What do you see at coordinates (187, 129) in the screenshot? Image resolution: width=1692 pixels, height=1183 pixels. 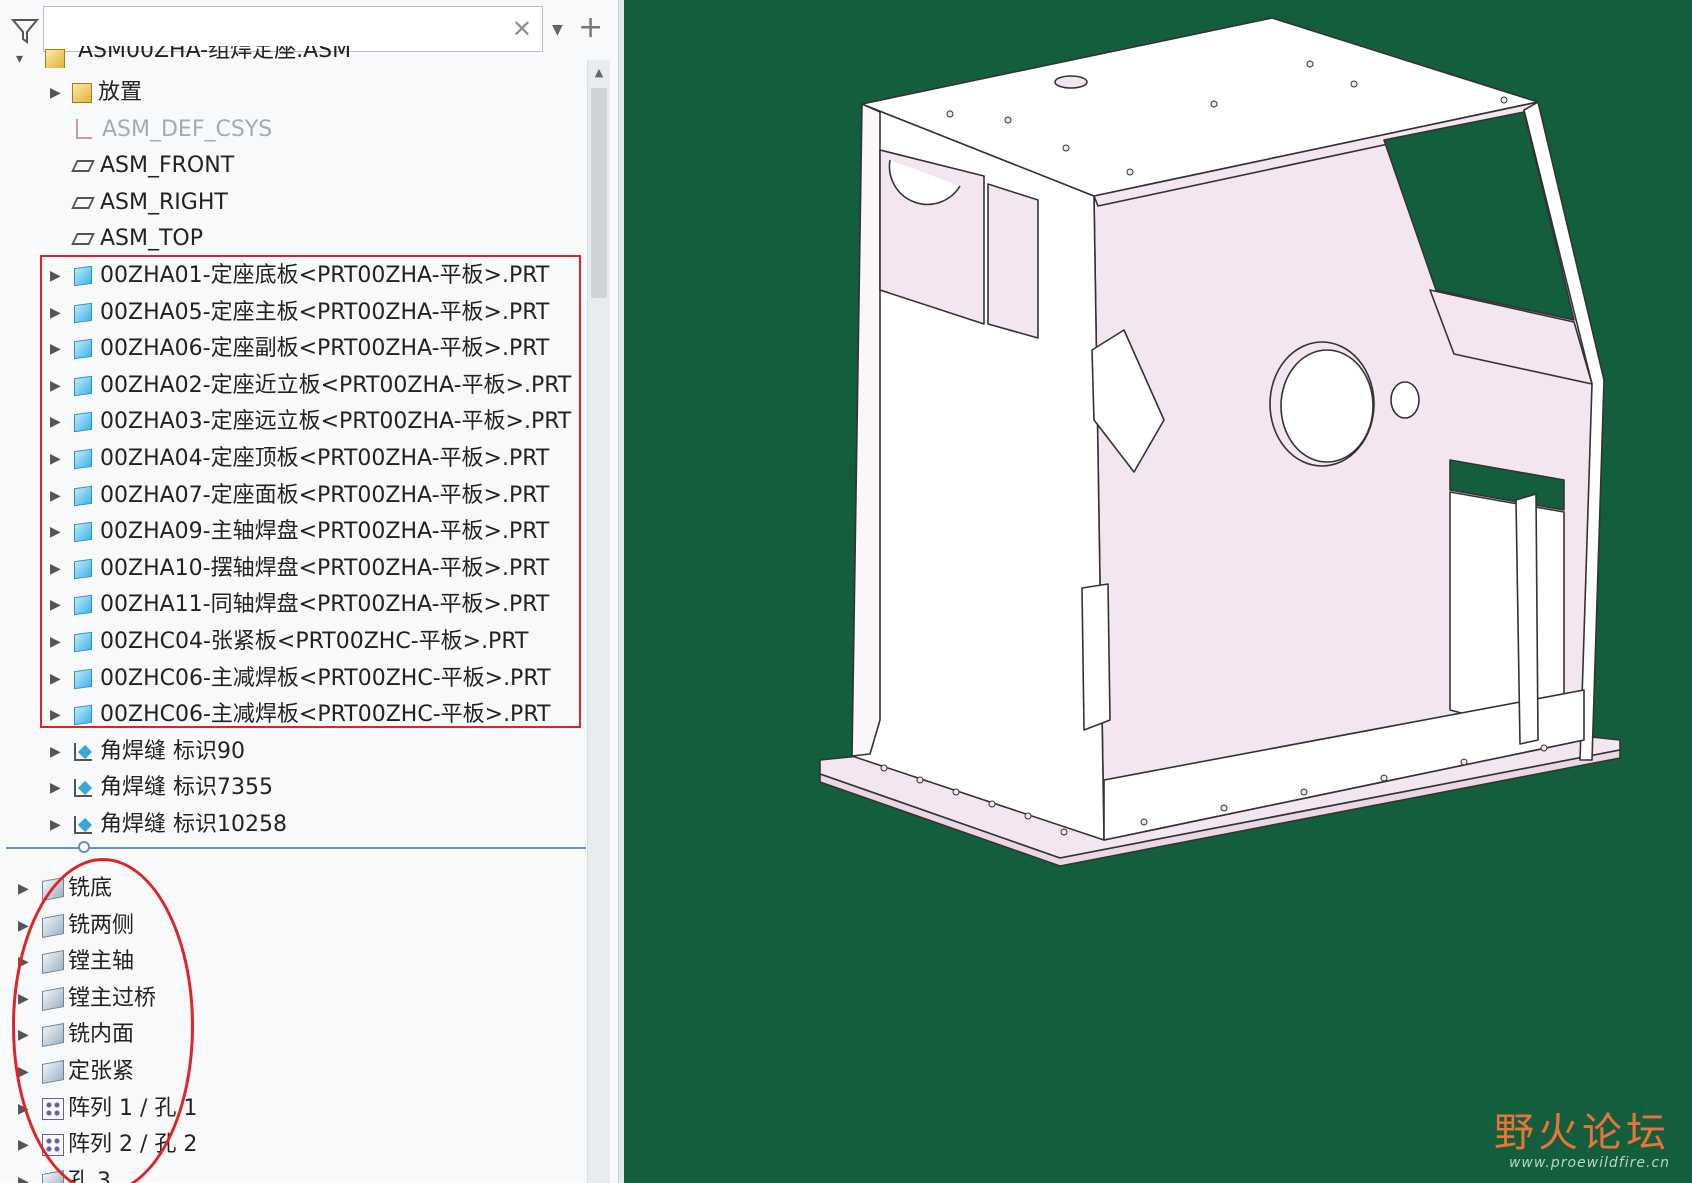 I see `tree-item-label: ASM_DEF_CSYS` at bounding box center [187, 129].